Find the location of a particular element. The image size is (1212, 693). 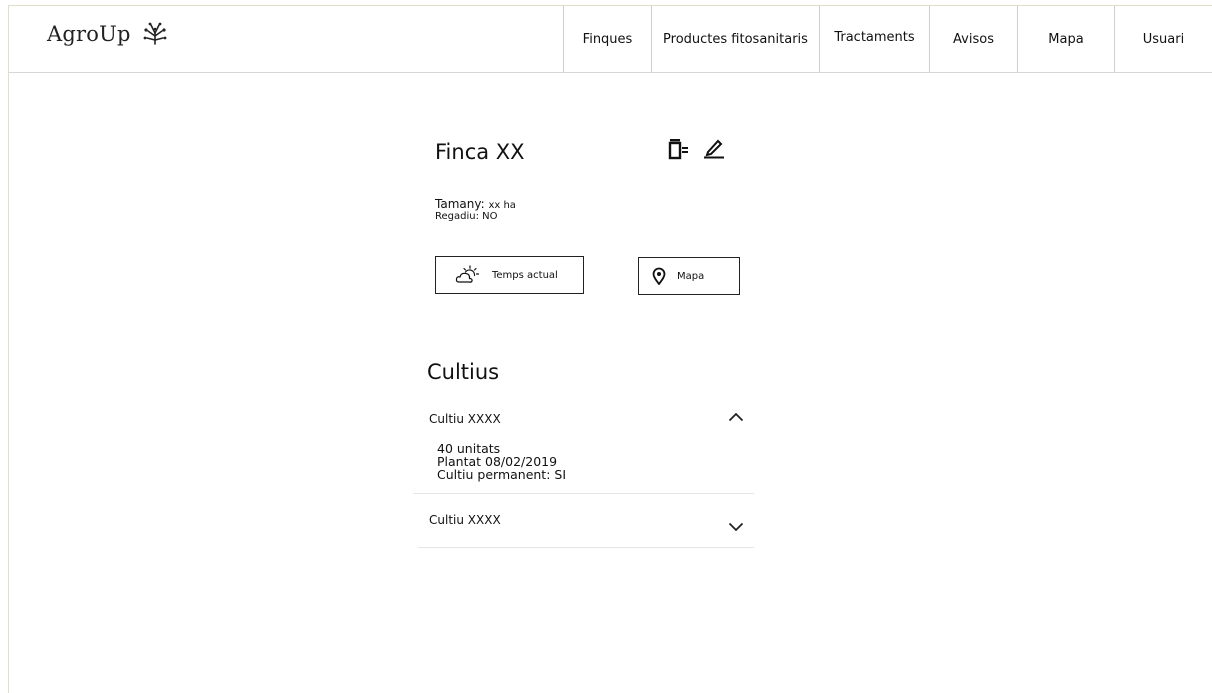

map-button: Mapa is located at coordinates (689, 276).